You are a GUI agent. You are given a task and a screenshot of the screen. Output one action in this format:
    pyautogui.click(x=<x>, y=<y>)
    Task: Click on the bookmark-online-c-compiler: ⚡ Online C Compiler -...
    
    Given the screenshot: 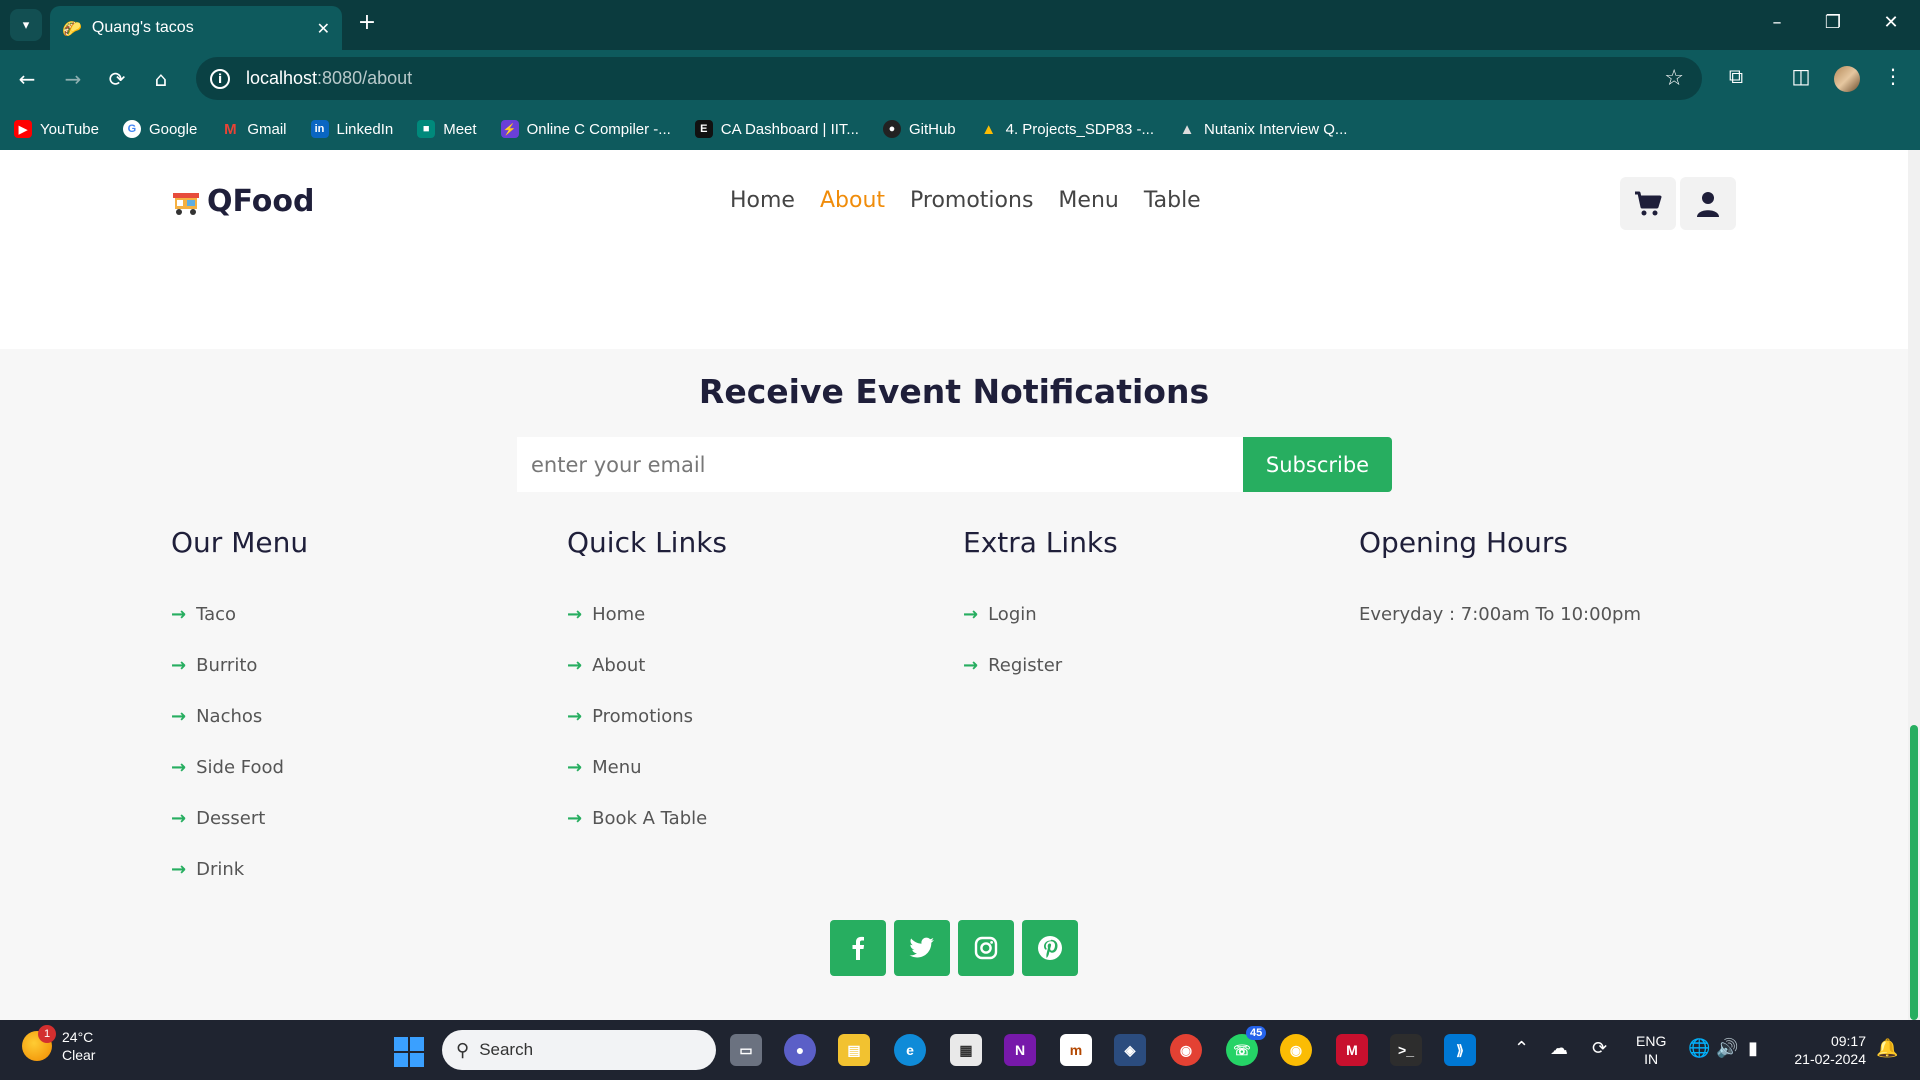 What is the action you would take?
    pyautogui.click(x=585, y=129)
    